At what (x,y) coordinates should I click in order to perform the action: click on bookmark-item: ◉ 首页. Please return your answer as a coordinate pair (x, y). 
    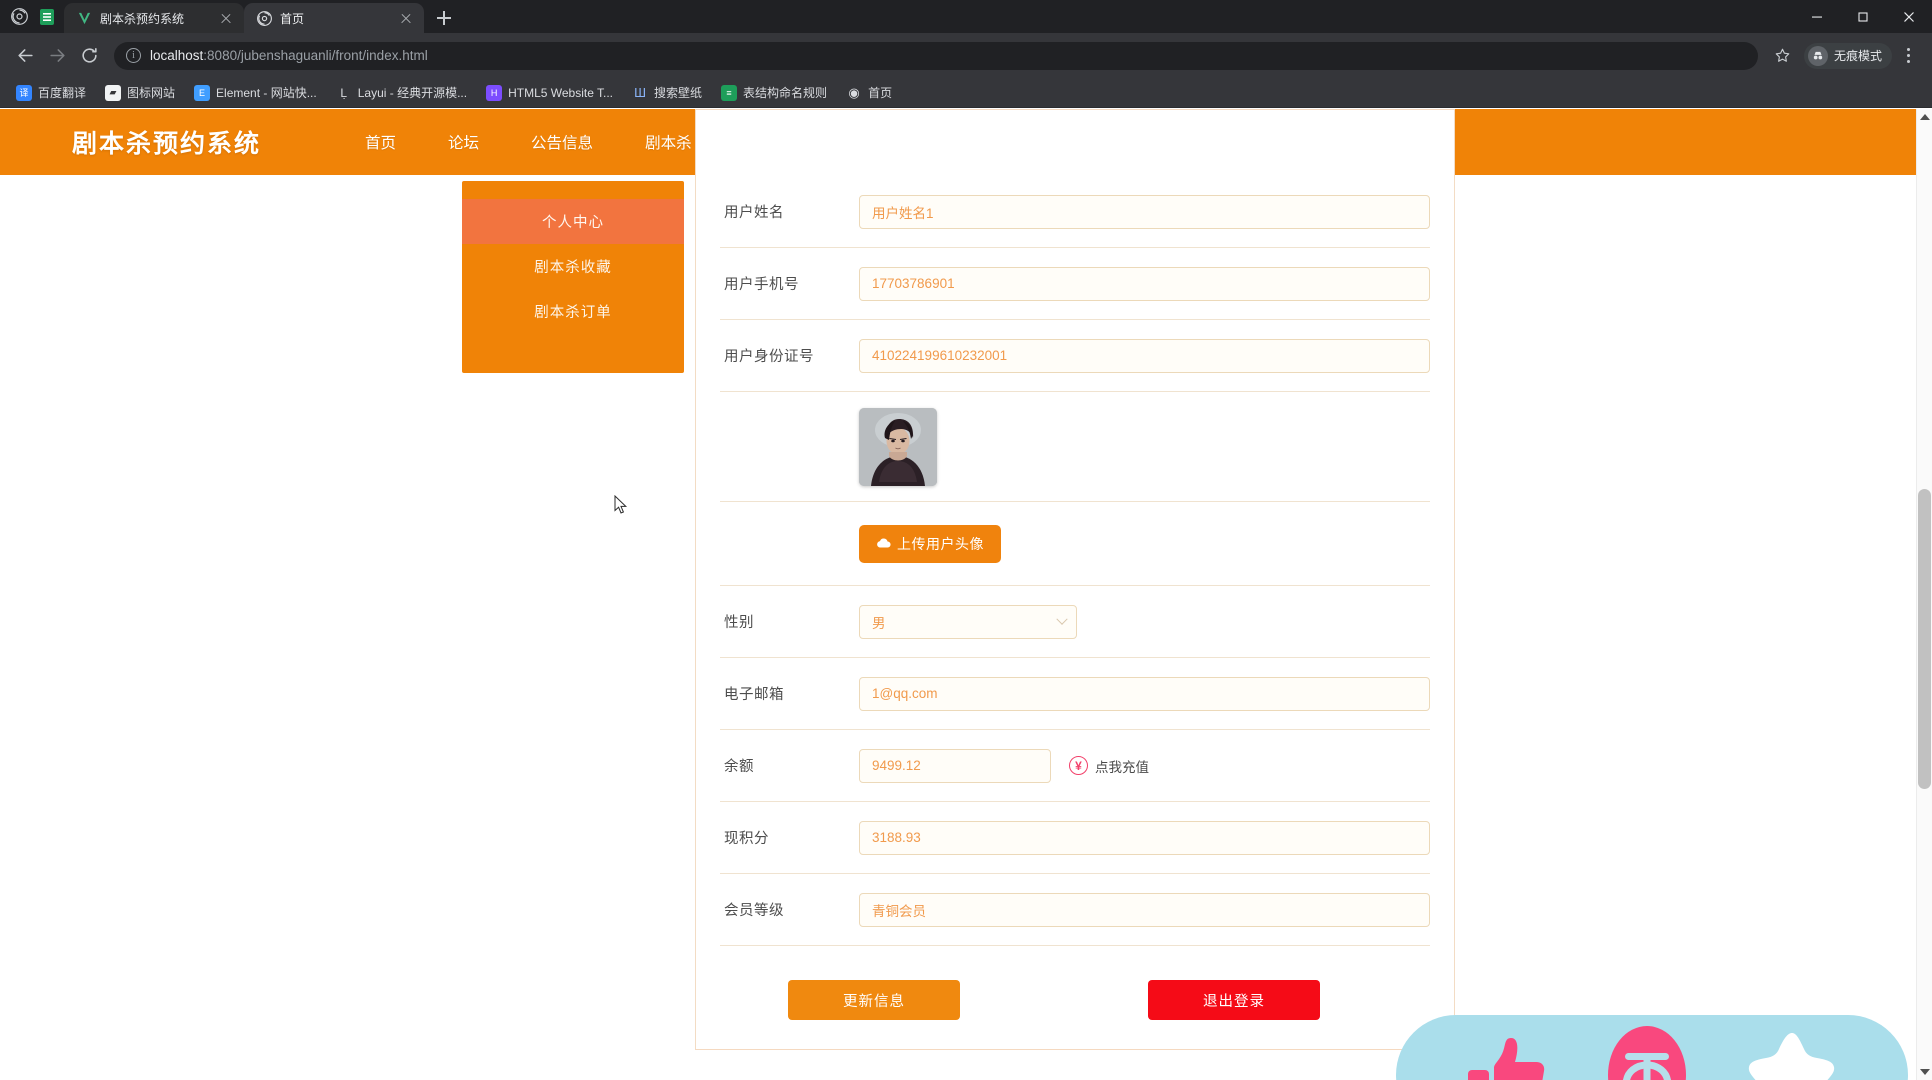
    Looking at the image, I should click on (869, 93).